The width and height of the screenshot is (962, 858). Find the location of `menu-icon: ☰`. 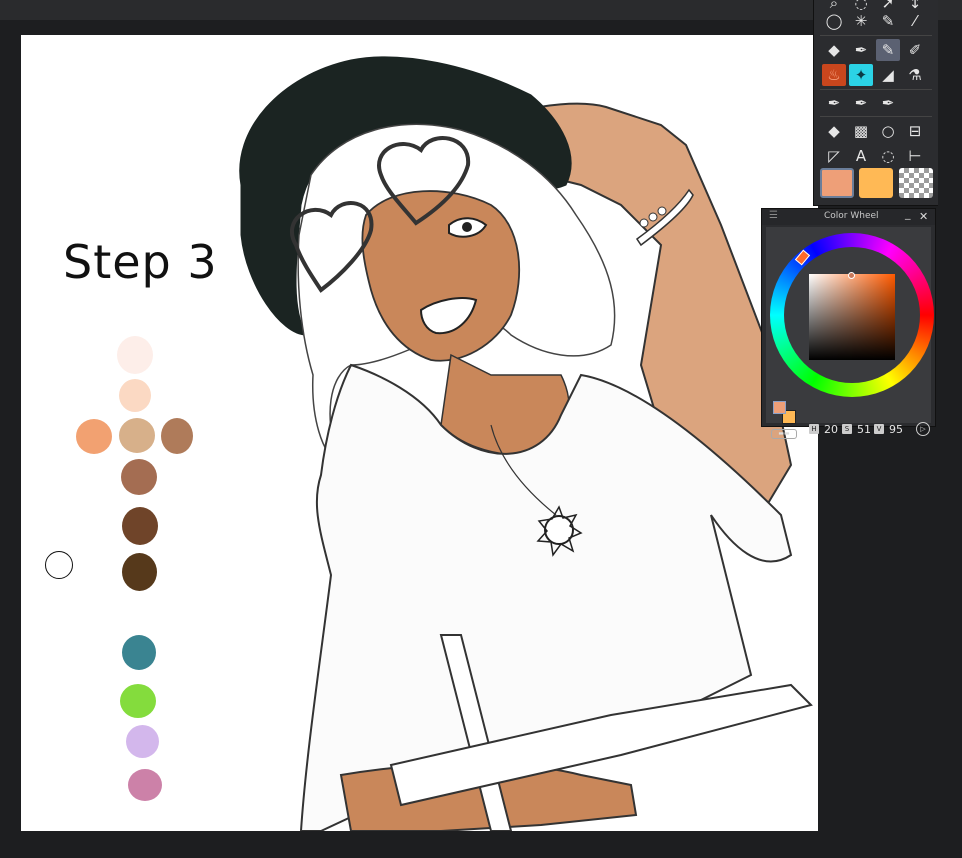

menu-icon: ☰ is located at coordinates (773, 215).